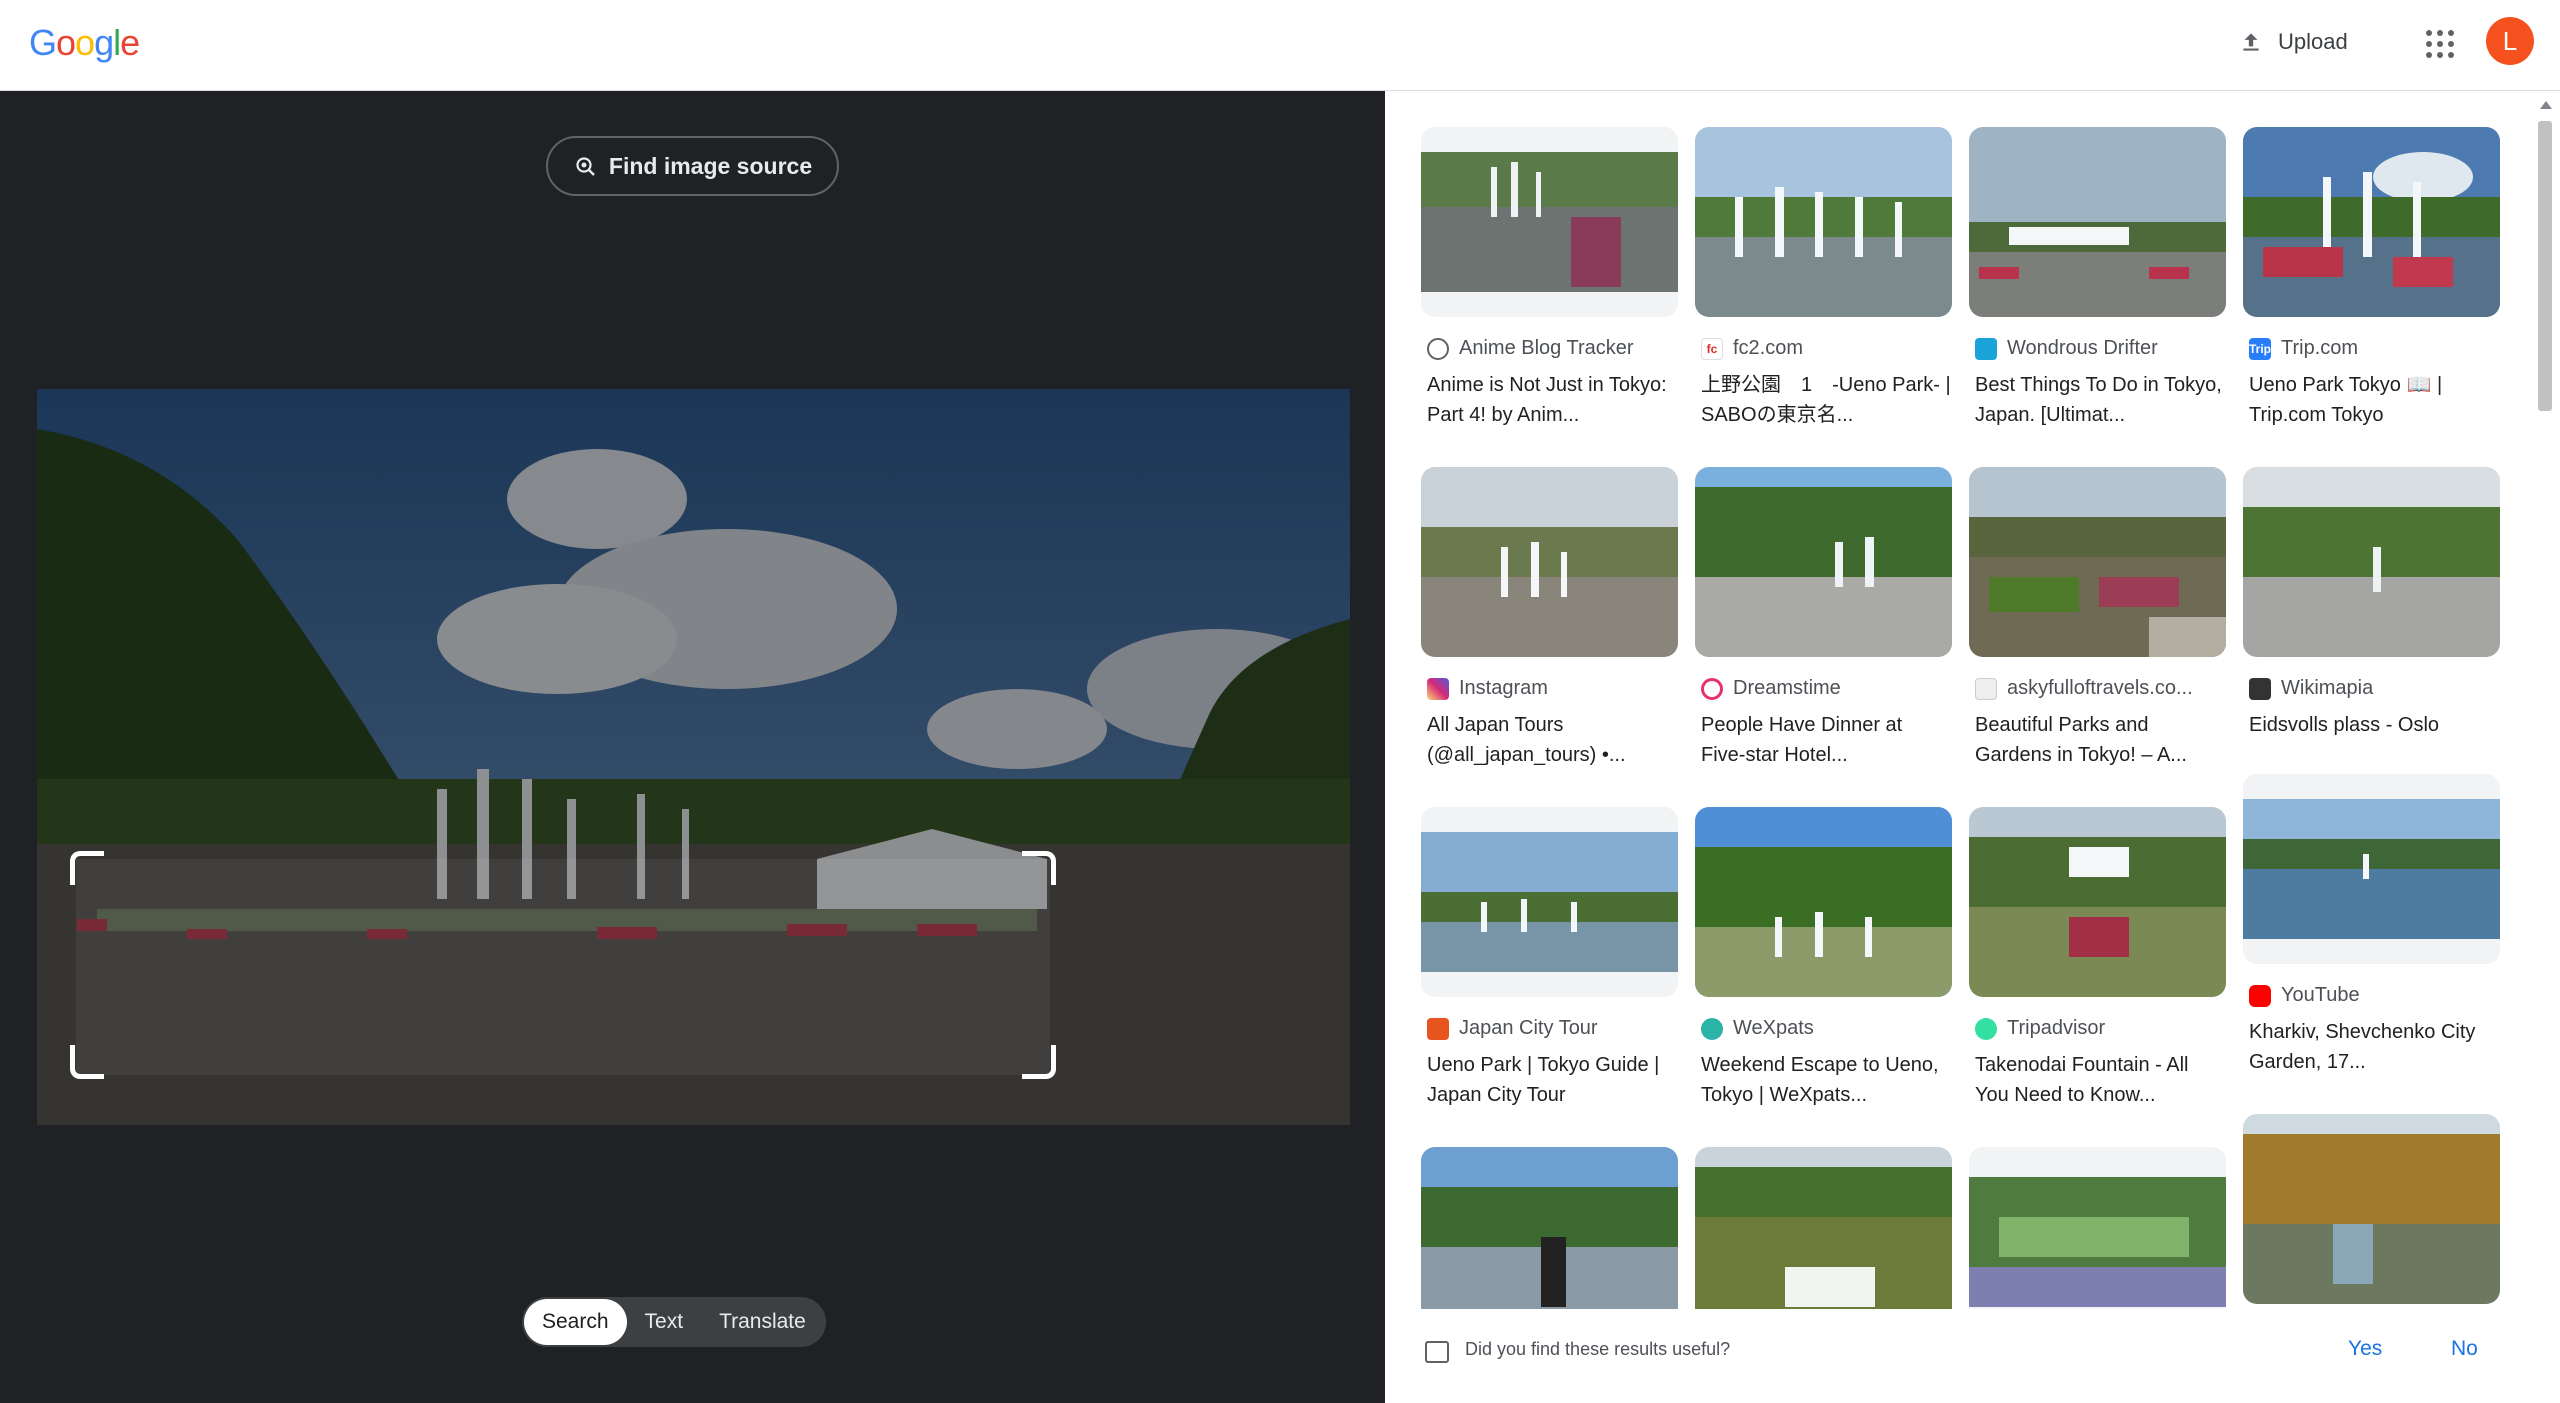 The height and width of the screenshot is (1403, 2560). Describe the element at coordinates (2365, 1349) in the screenshot. I see `feedback-yes-button: Yes` at that location.